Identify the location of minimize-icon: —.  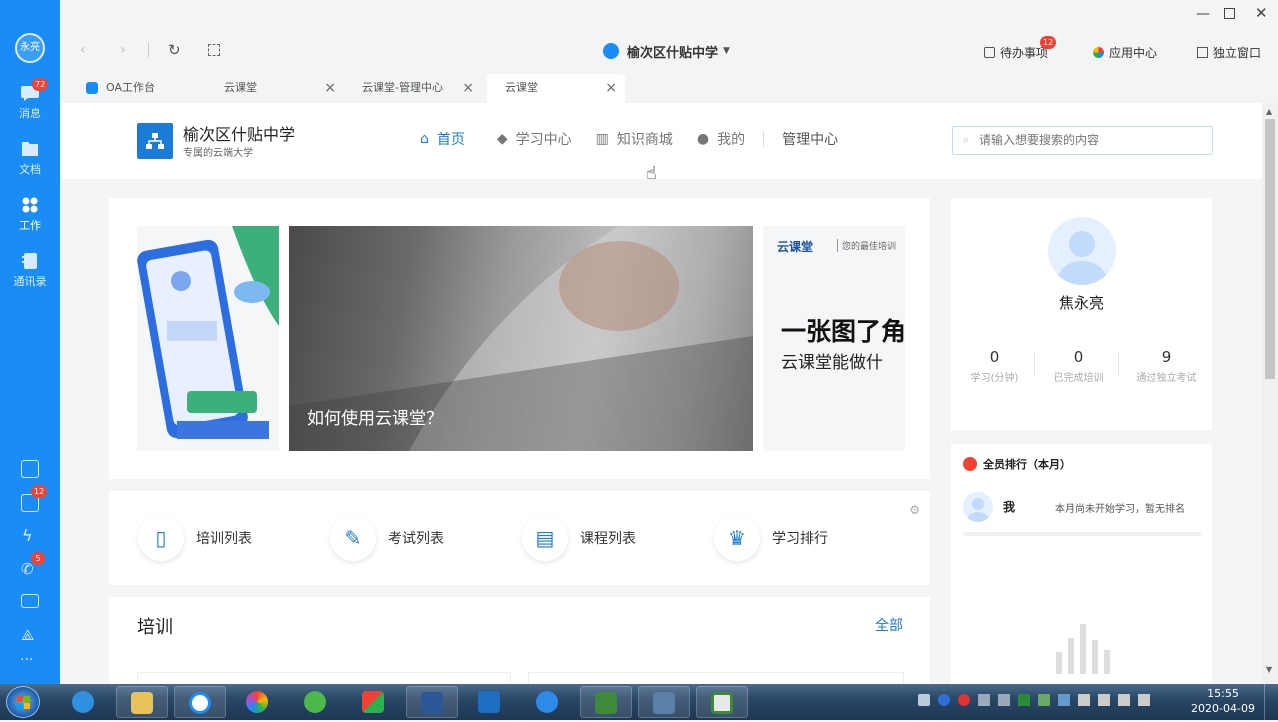
(1203, 14).